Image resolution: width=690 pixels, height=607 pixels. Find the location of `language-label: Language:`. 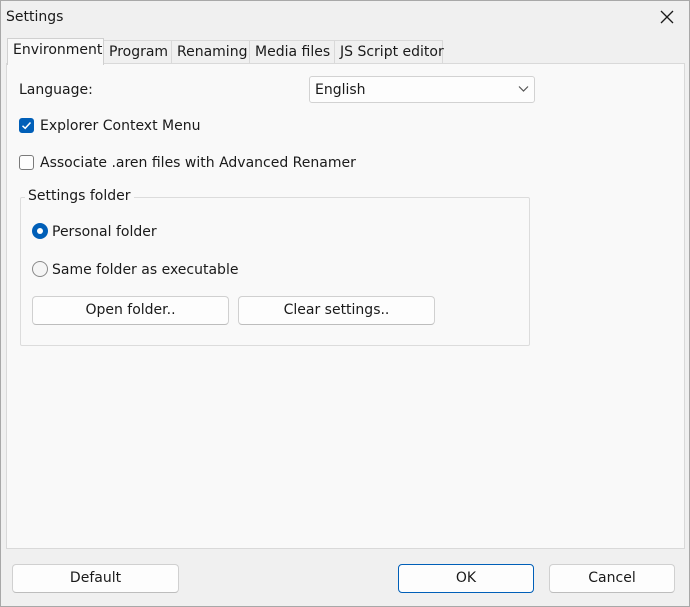

language-label: Language: is located at coordinates (56, 90).